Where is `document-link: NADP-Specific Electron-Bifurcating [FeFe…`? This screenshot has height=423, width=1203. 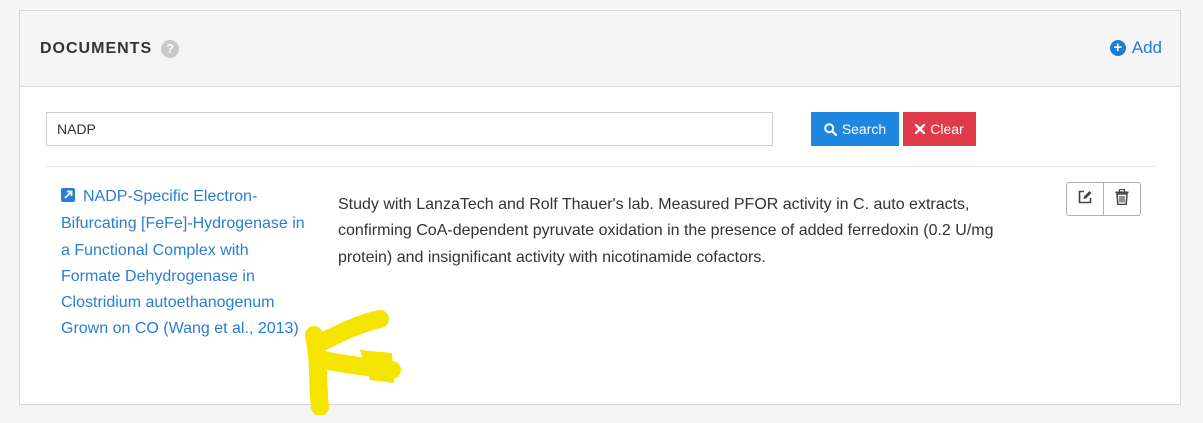
document-link: NADP-Specific Electron-Bifurcating [FeFe… is located at coordinates (186, 263).